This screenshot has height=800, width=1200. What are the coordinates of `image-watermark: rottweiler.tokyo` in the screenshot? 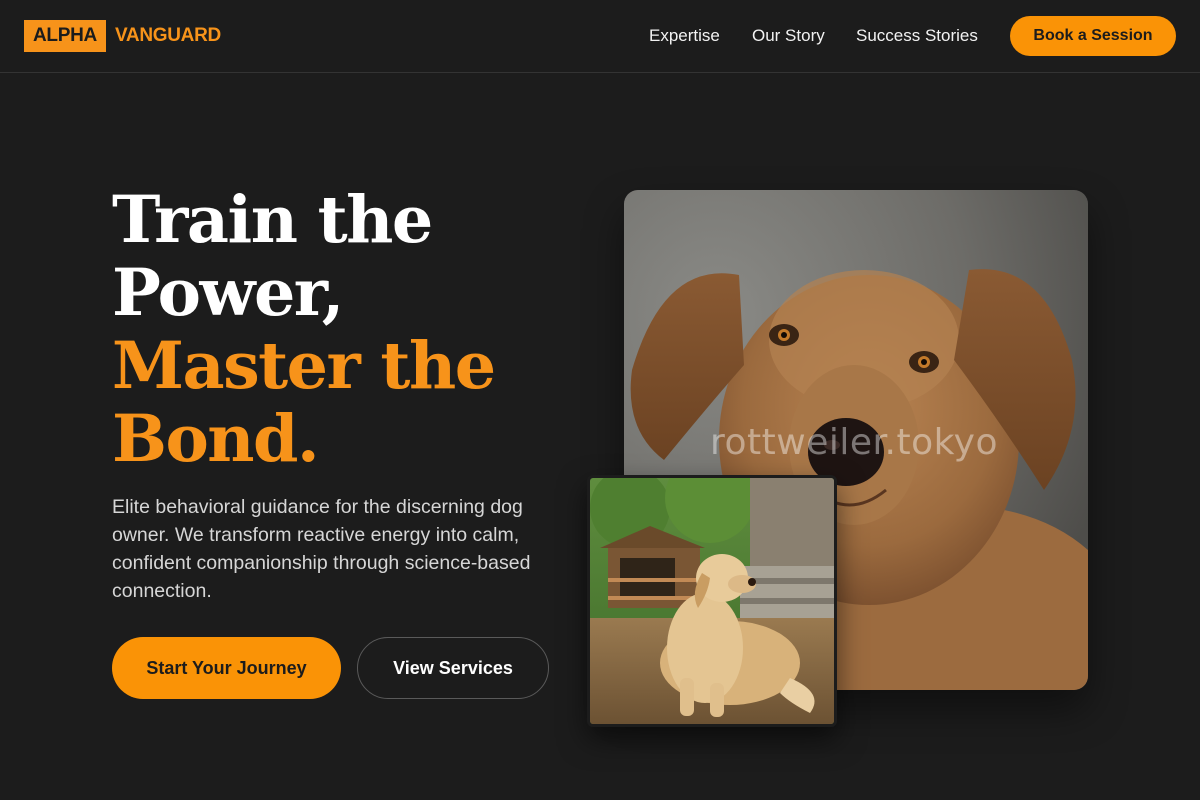 It's located at (854, 442).